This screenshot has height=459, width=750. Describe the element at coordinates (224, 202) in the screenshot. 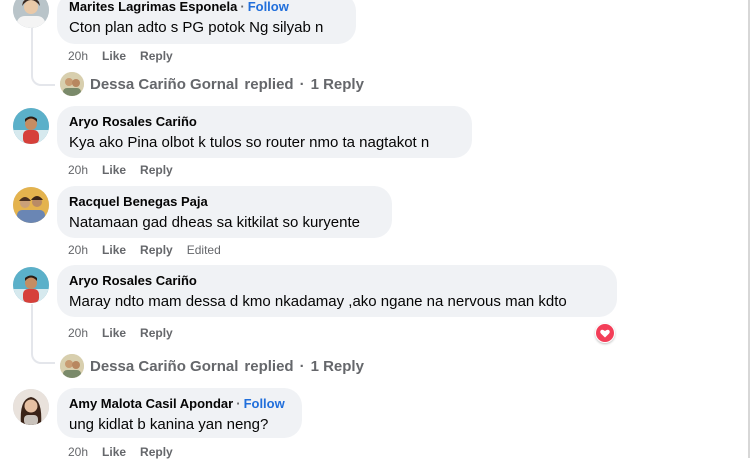

I see `comment-author-line: Racquel Benegas Paja` at that location.